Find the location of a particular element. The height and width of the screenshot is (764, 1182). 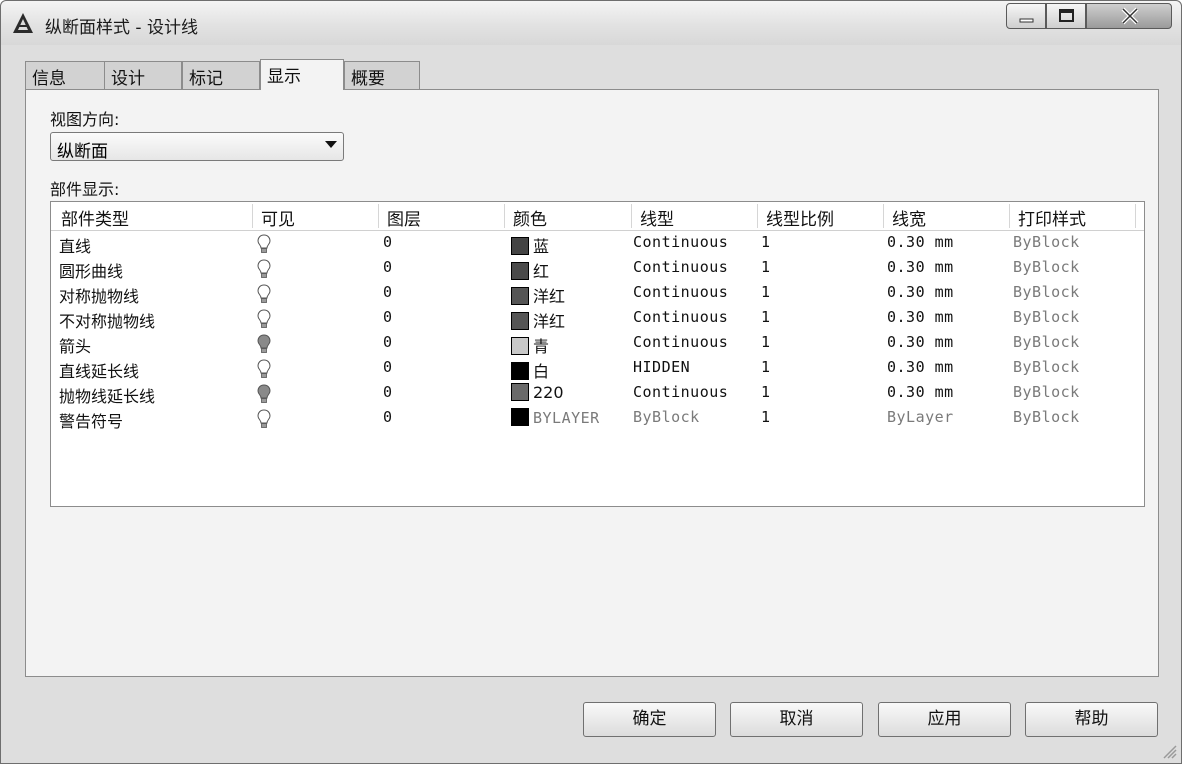

column-header: 可见 is located at coordinates (278, 217).